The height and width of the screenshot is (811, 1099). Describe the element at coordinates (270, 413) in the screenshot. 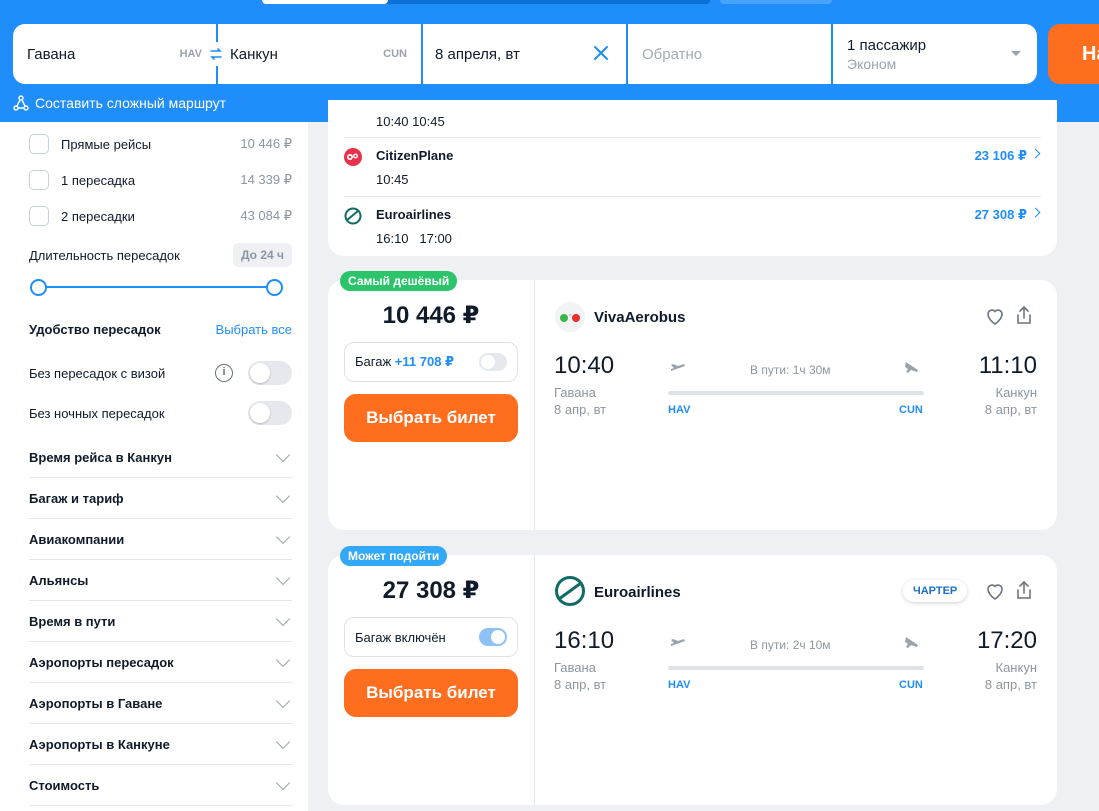

I see `no-night-toggle` at that location.